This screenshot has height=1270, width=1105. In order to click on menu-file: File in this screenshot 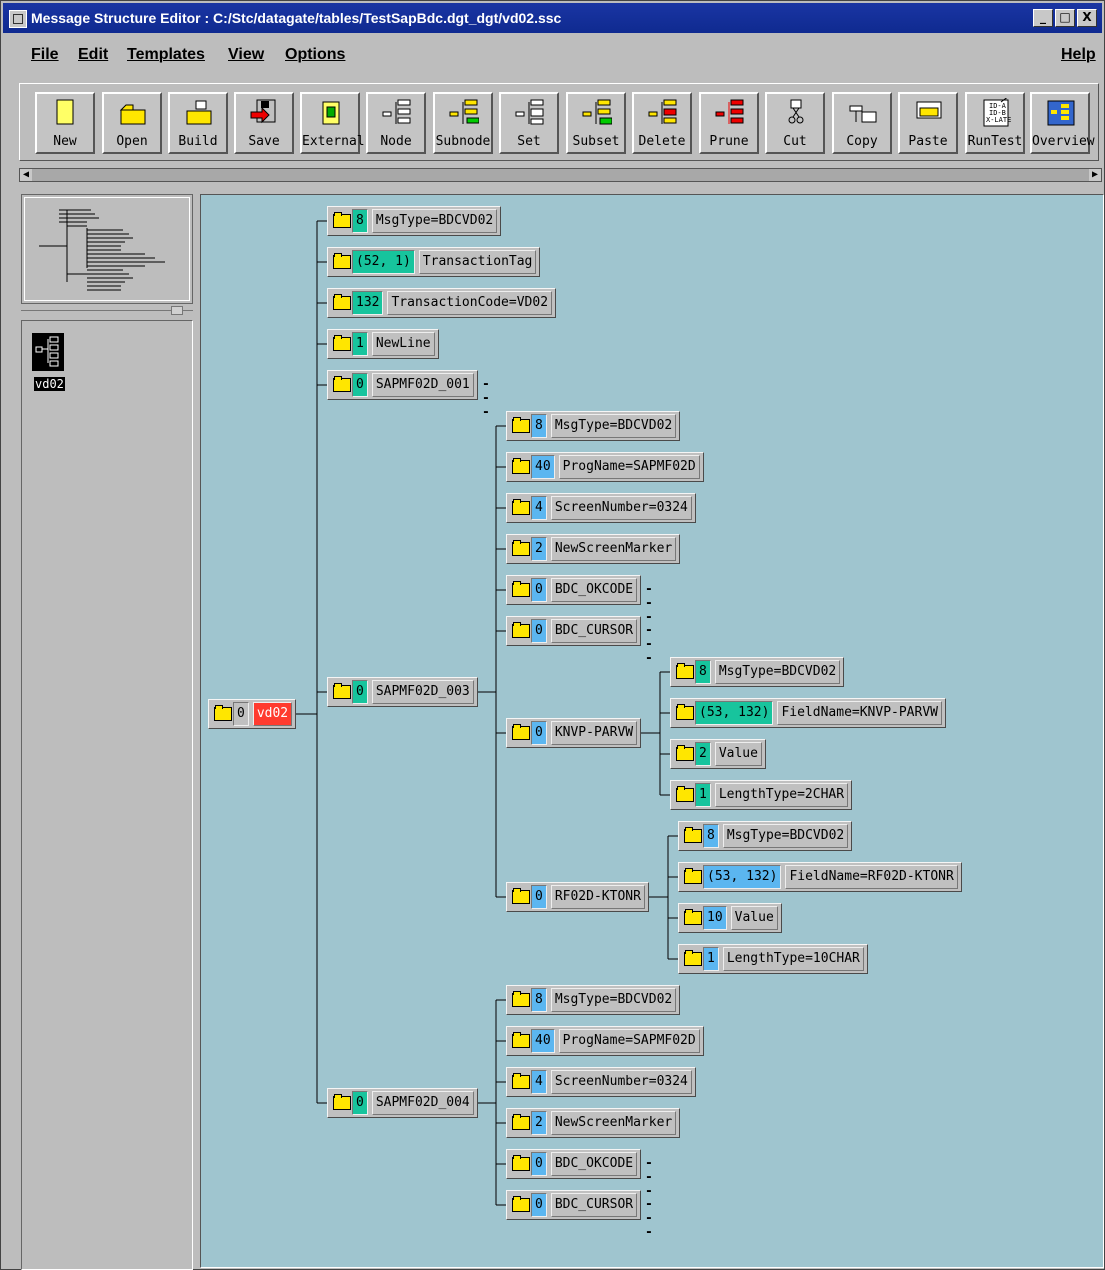, I will do `click(45, 55)`.